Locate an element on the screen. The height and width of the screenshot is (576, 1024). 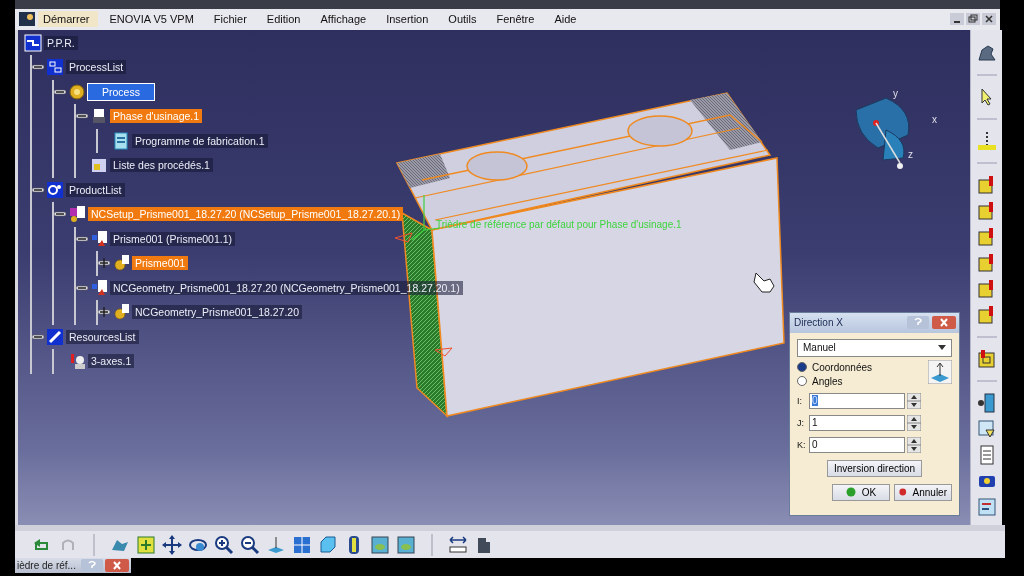
radio-option: Coordonnées is located at coordinates (835, 367).